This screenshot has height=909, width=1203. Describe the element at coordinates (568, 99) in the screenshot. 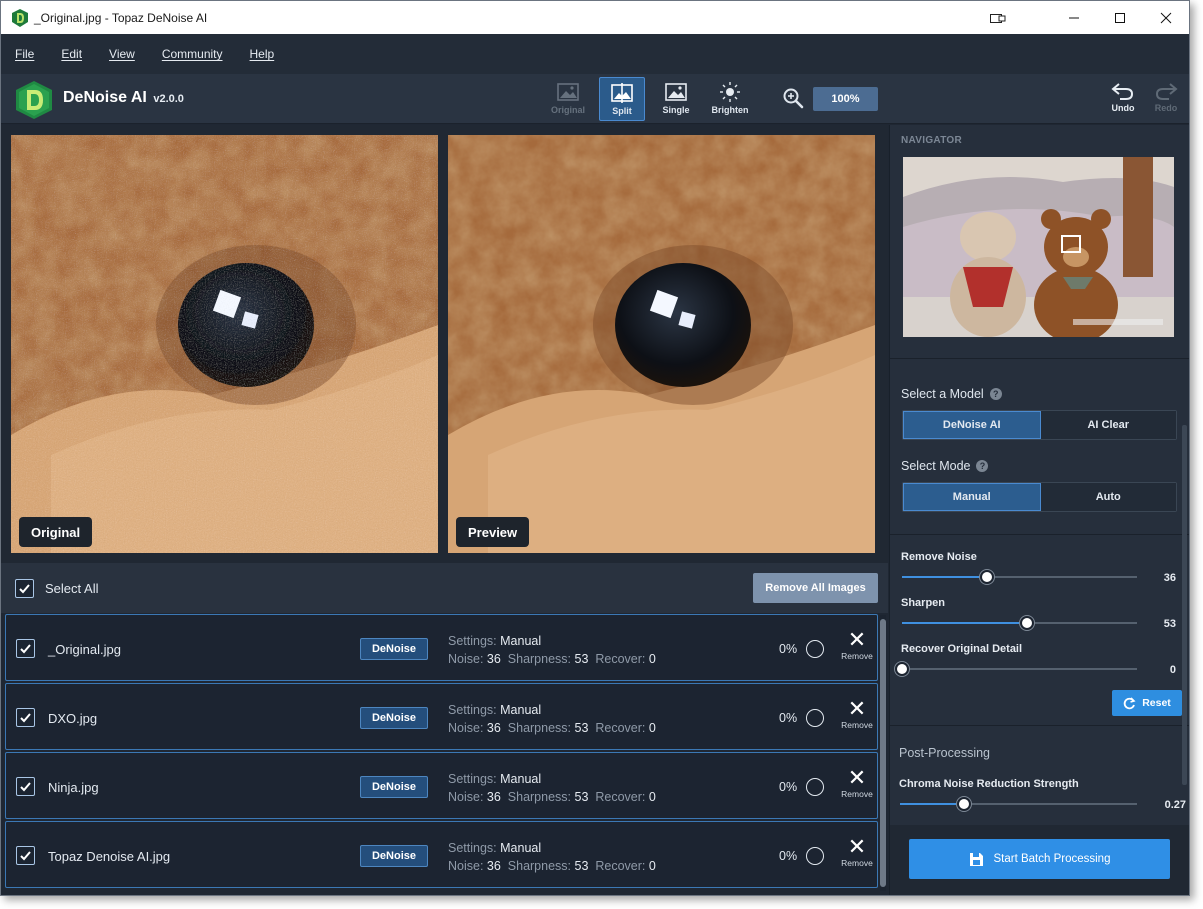

I see `view-original-button: Original` at that location.